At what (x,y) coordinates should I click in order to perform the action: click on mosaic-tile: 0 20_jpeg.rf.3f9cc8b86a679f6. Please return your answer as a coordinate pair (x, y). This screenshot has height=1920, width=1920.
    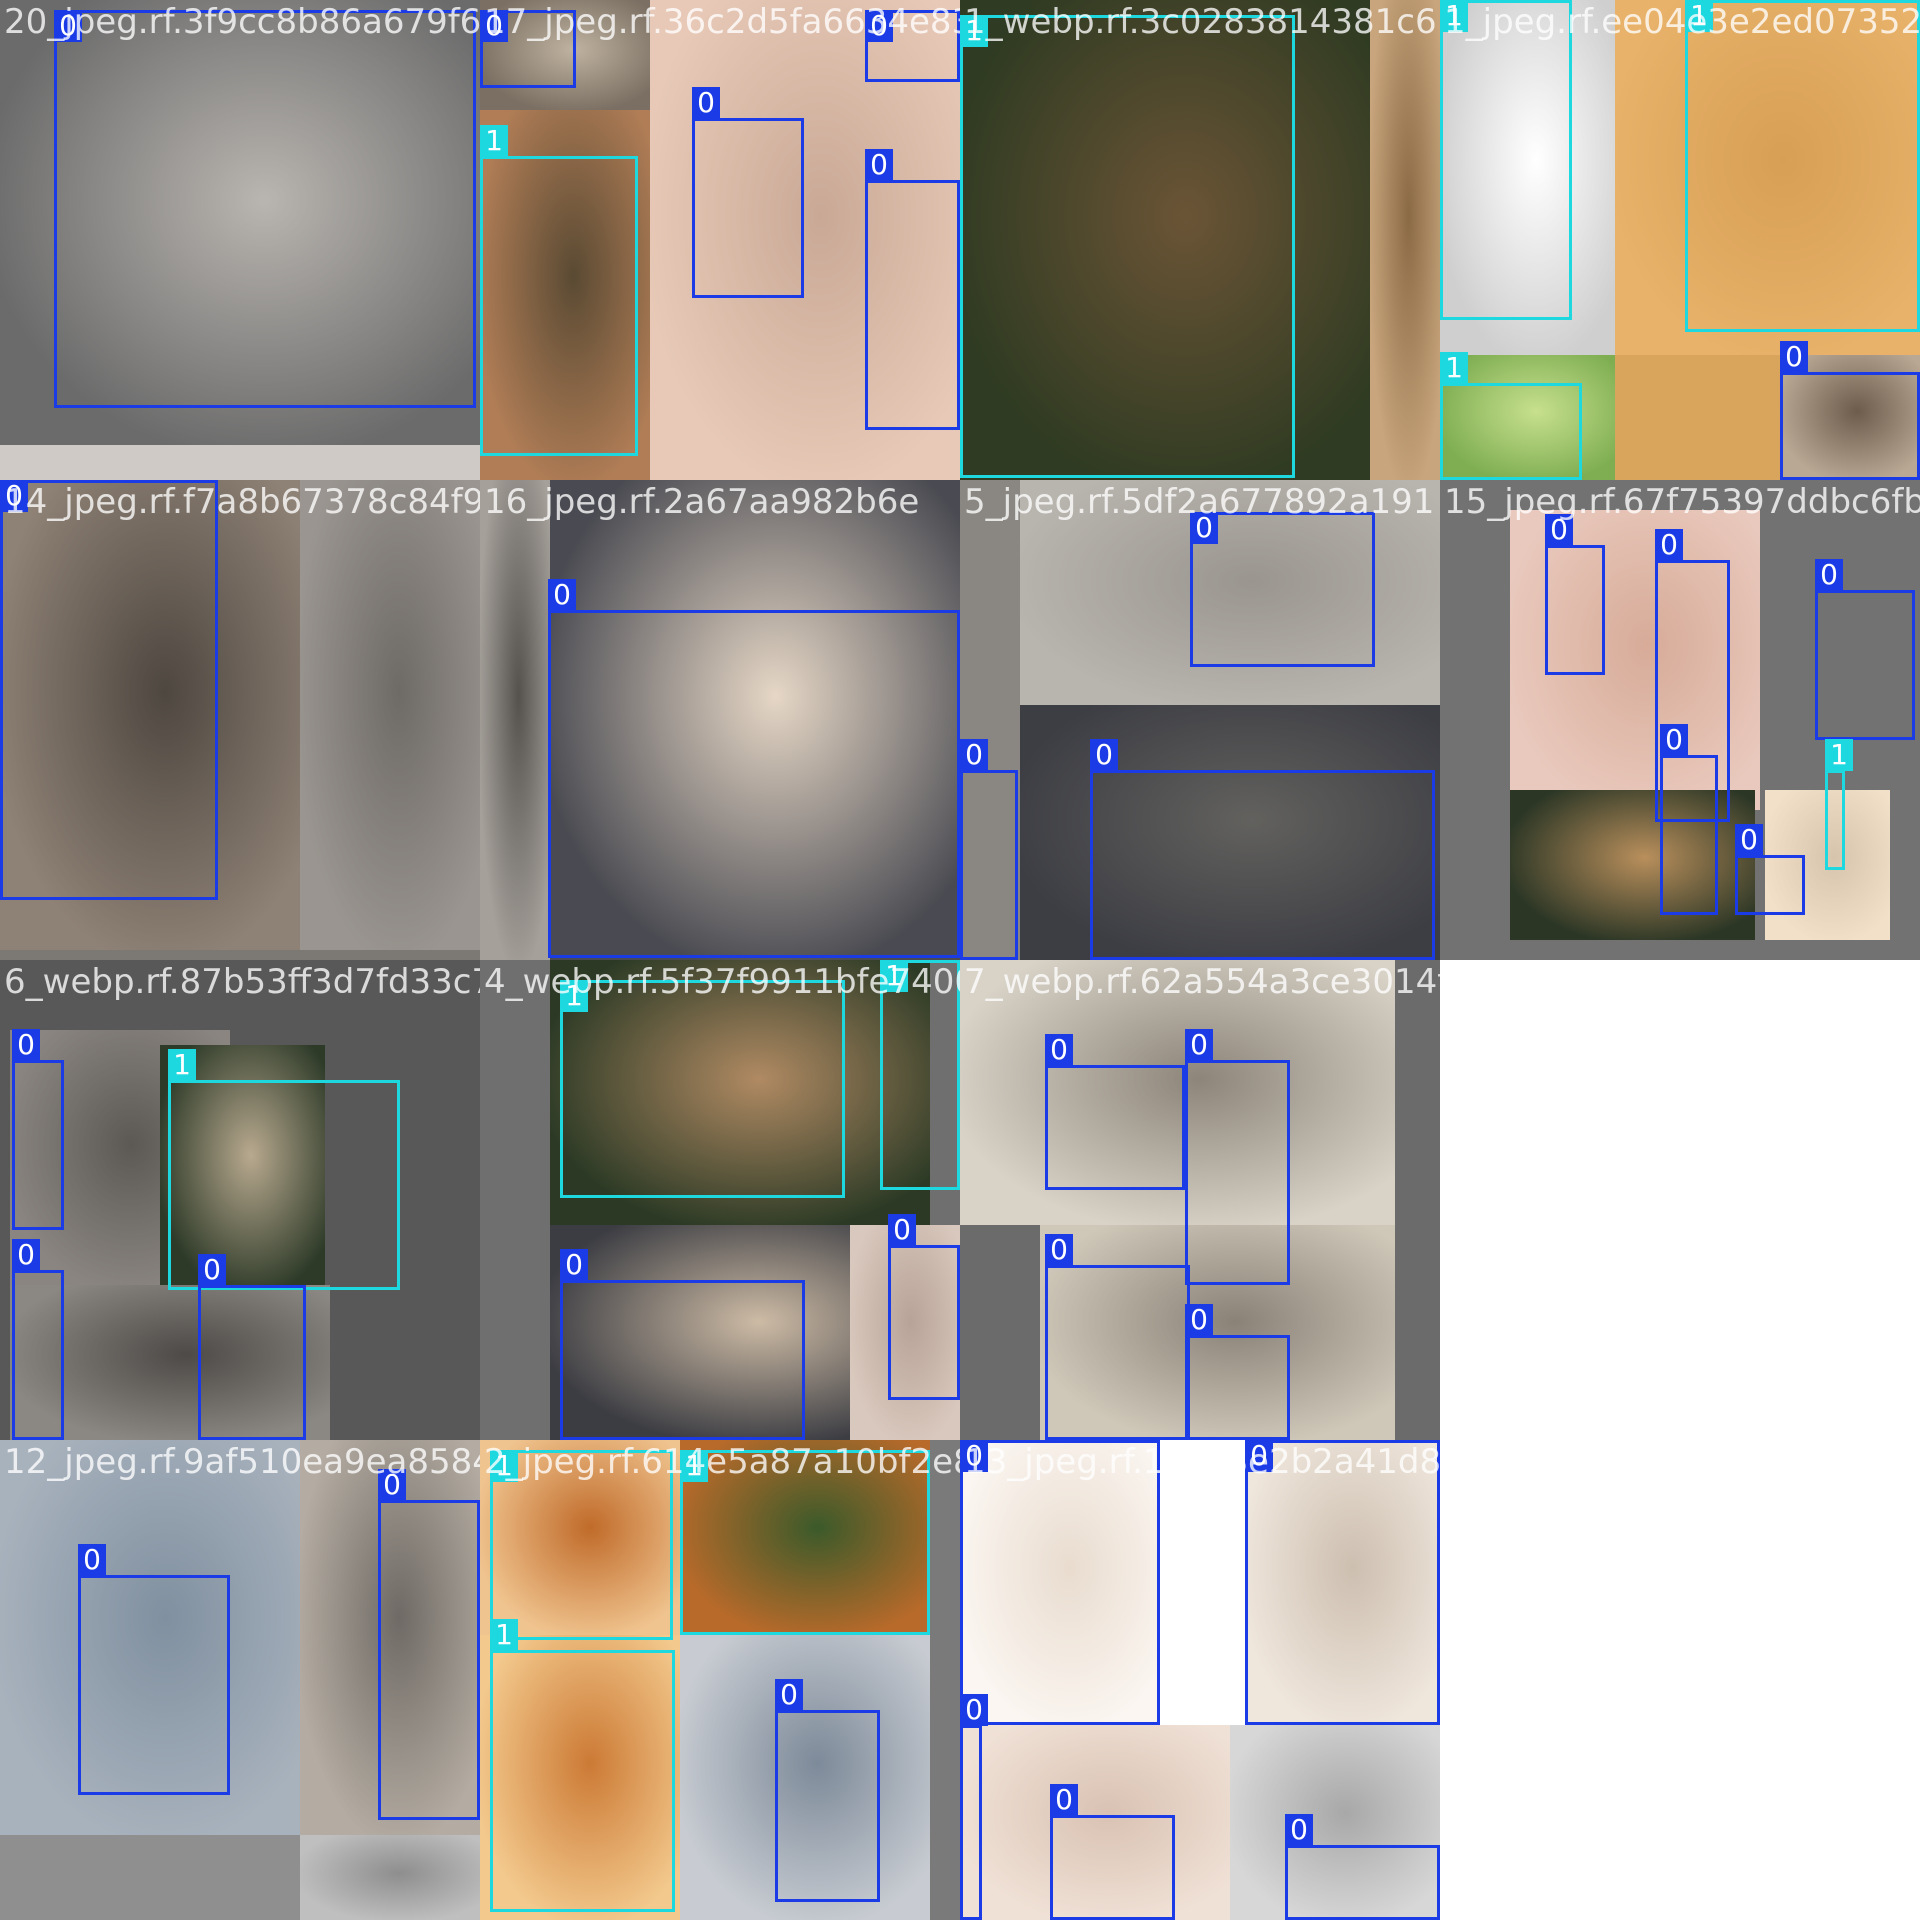
    Looking at the image, I should click on (240, 240).